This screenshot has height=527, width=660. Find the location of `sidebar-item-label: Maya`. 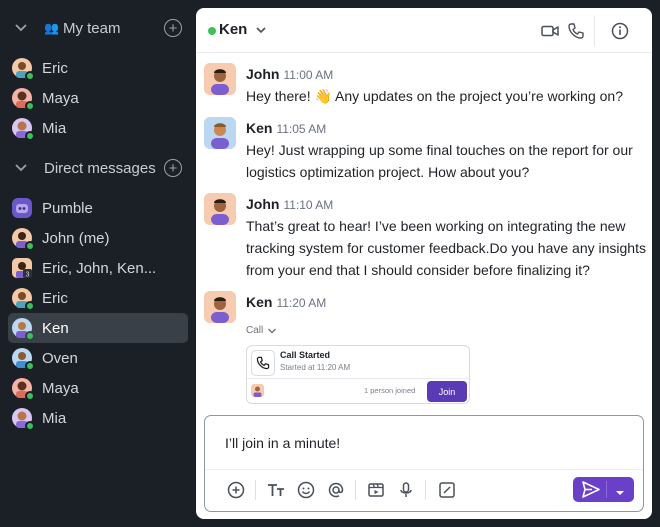

sidebar-item-label: Maya is located at coordinates (60, 388).